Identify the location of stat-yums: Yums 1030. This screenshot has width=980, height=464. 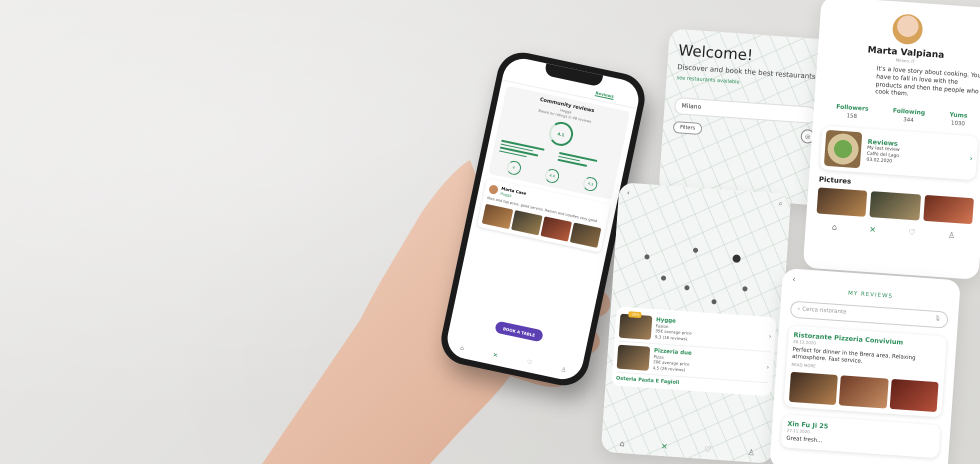
(958, 119).